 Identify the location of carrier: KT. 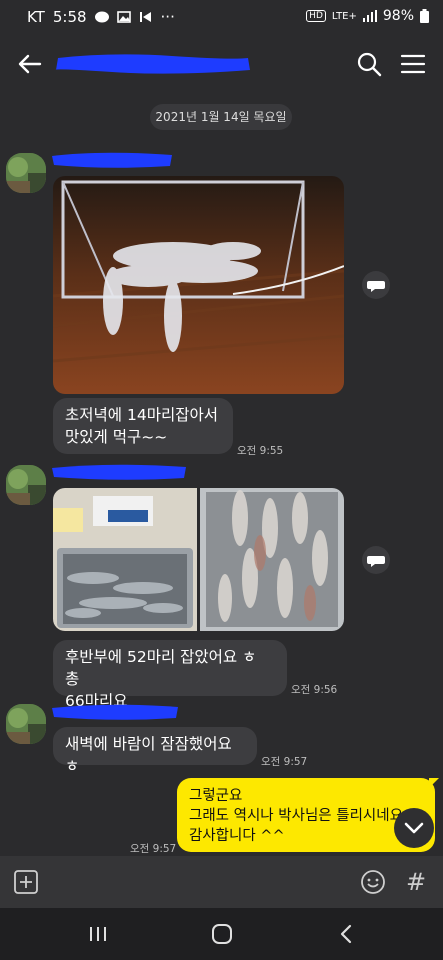
(36, 17).